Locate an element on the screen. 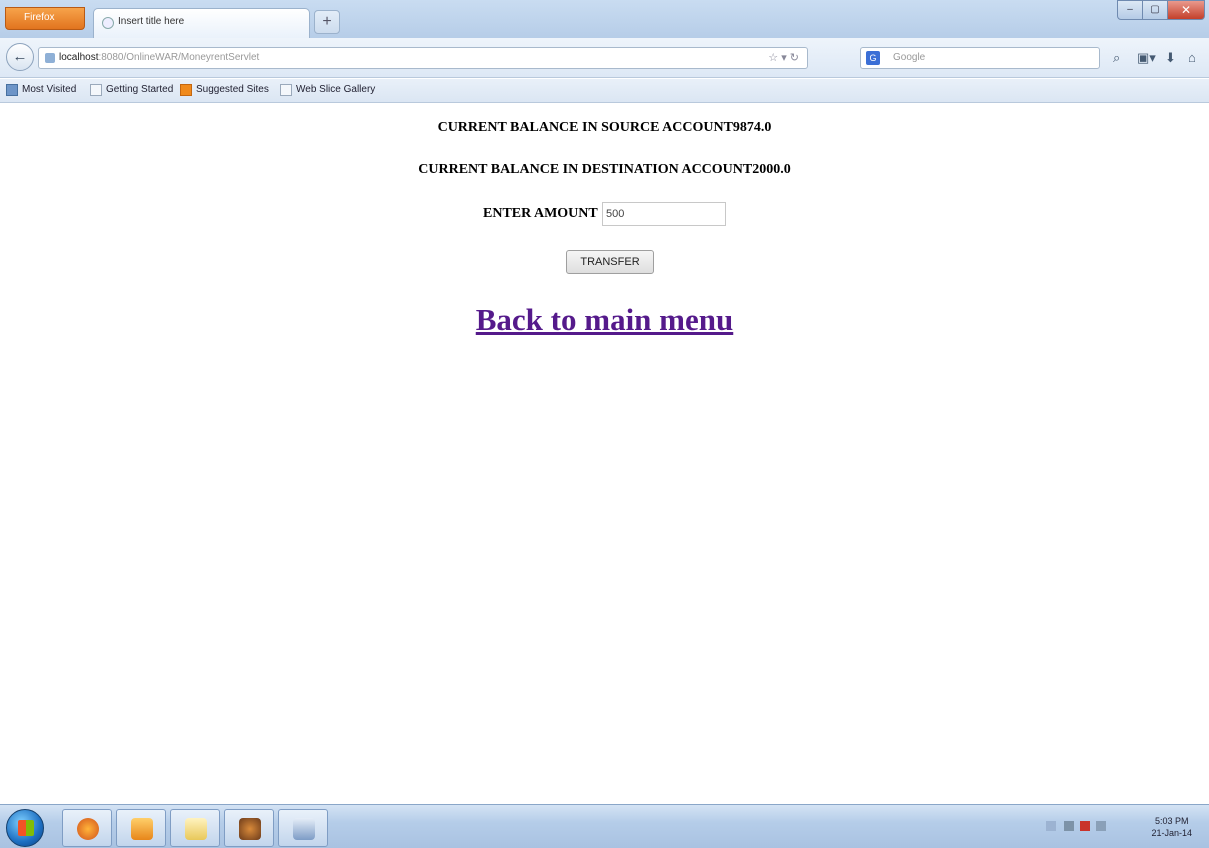 Image resolution: width=1209 pixels, height=848 pixels. media-player-icon is located at coordinates (142, 829).